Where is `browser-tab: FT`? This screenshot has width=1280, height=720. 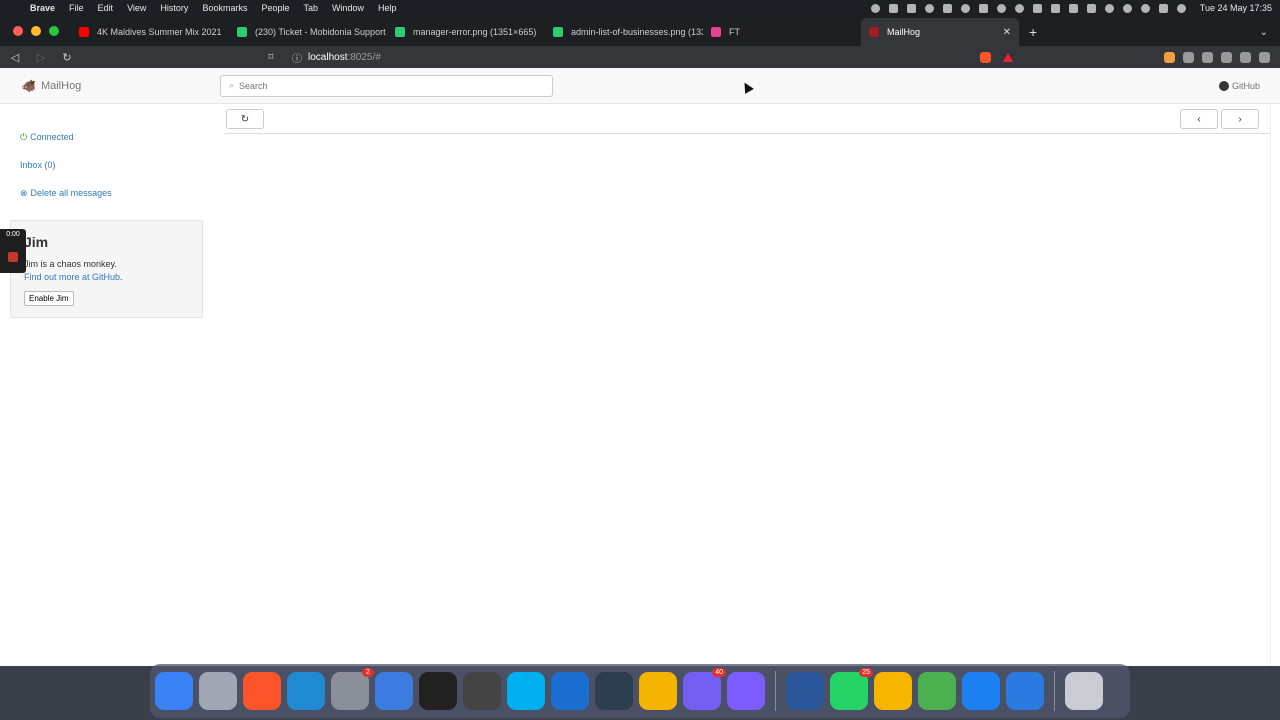 browser-tab: FT is located at coordinates (782, 32).